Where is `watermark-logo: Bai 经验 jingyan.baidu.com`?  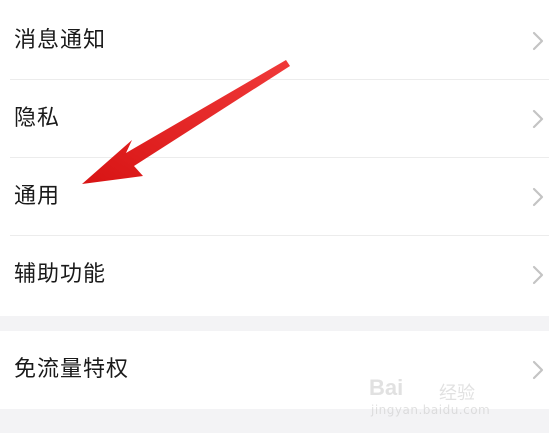 watermark-logo: Bai 经验 jingyan.baidu.com is located at coordinates (444, 396).